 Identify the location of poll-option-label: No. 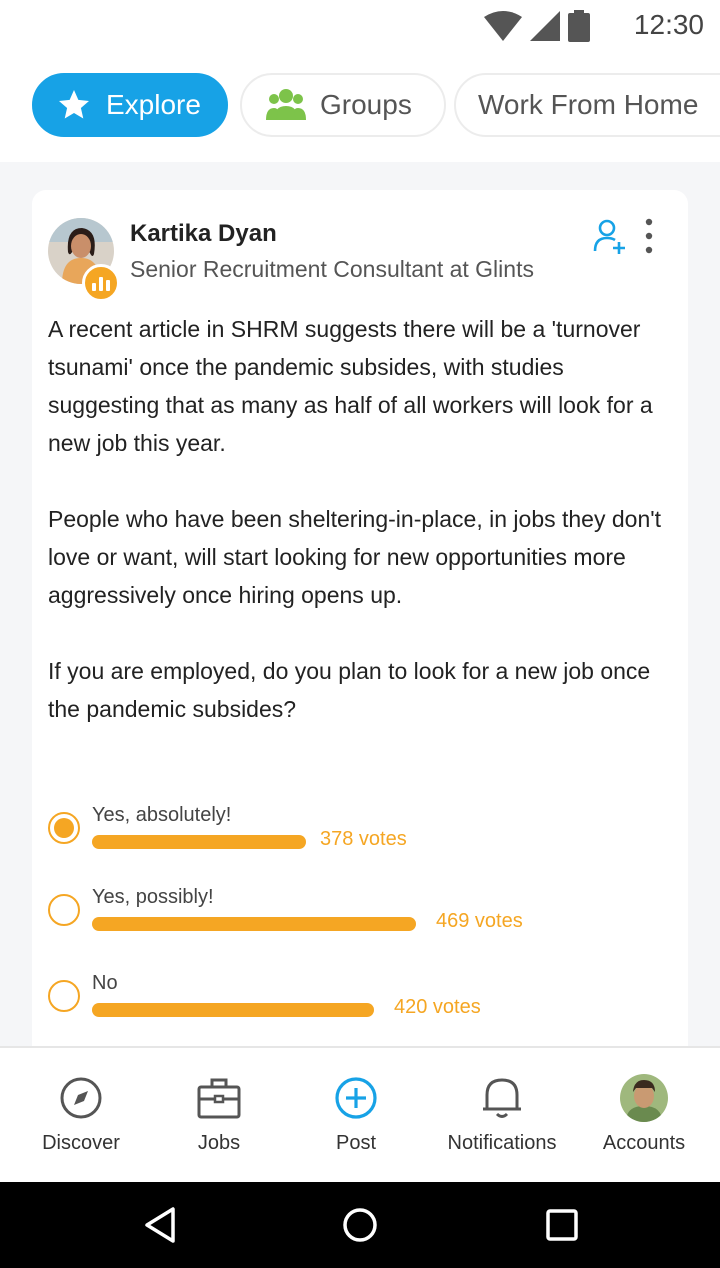
(105, 983).